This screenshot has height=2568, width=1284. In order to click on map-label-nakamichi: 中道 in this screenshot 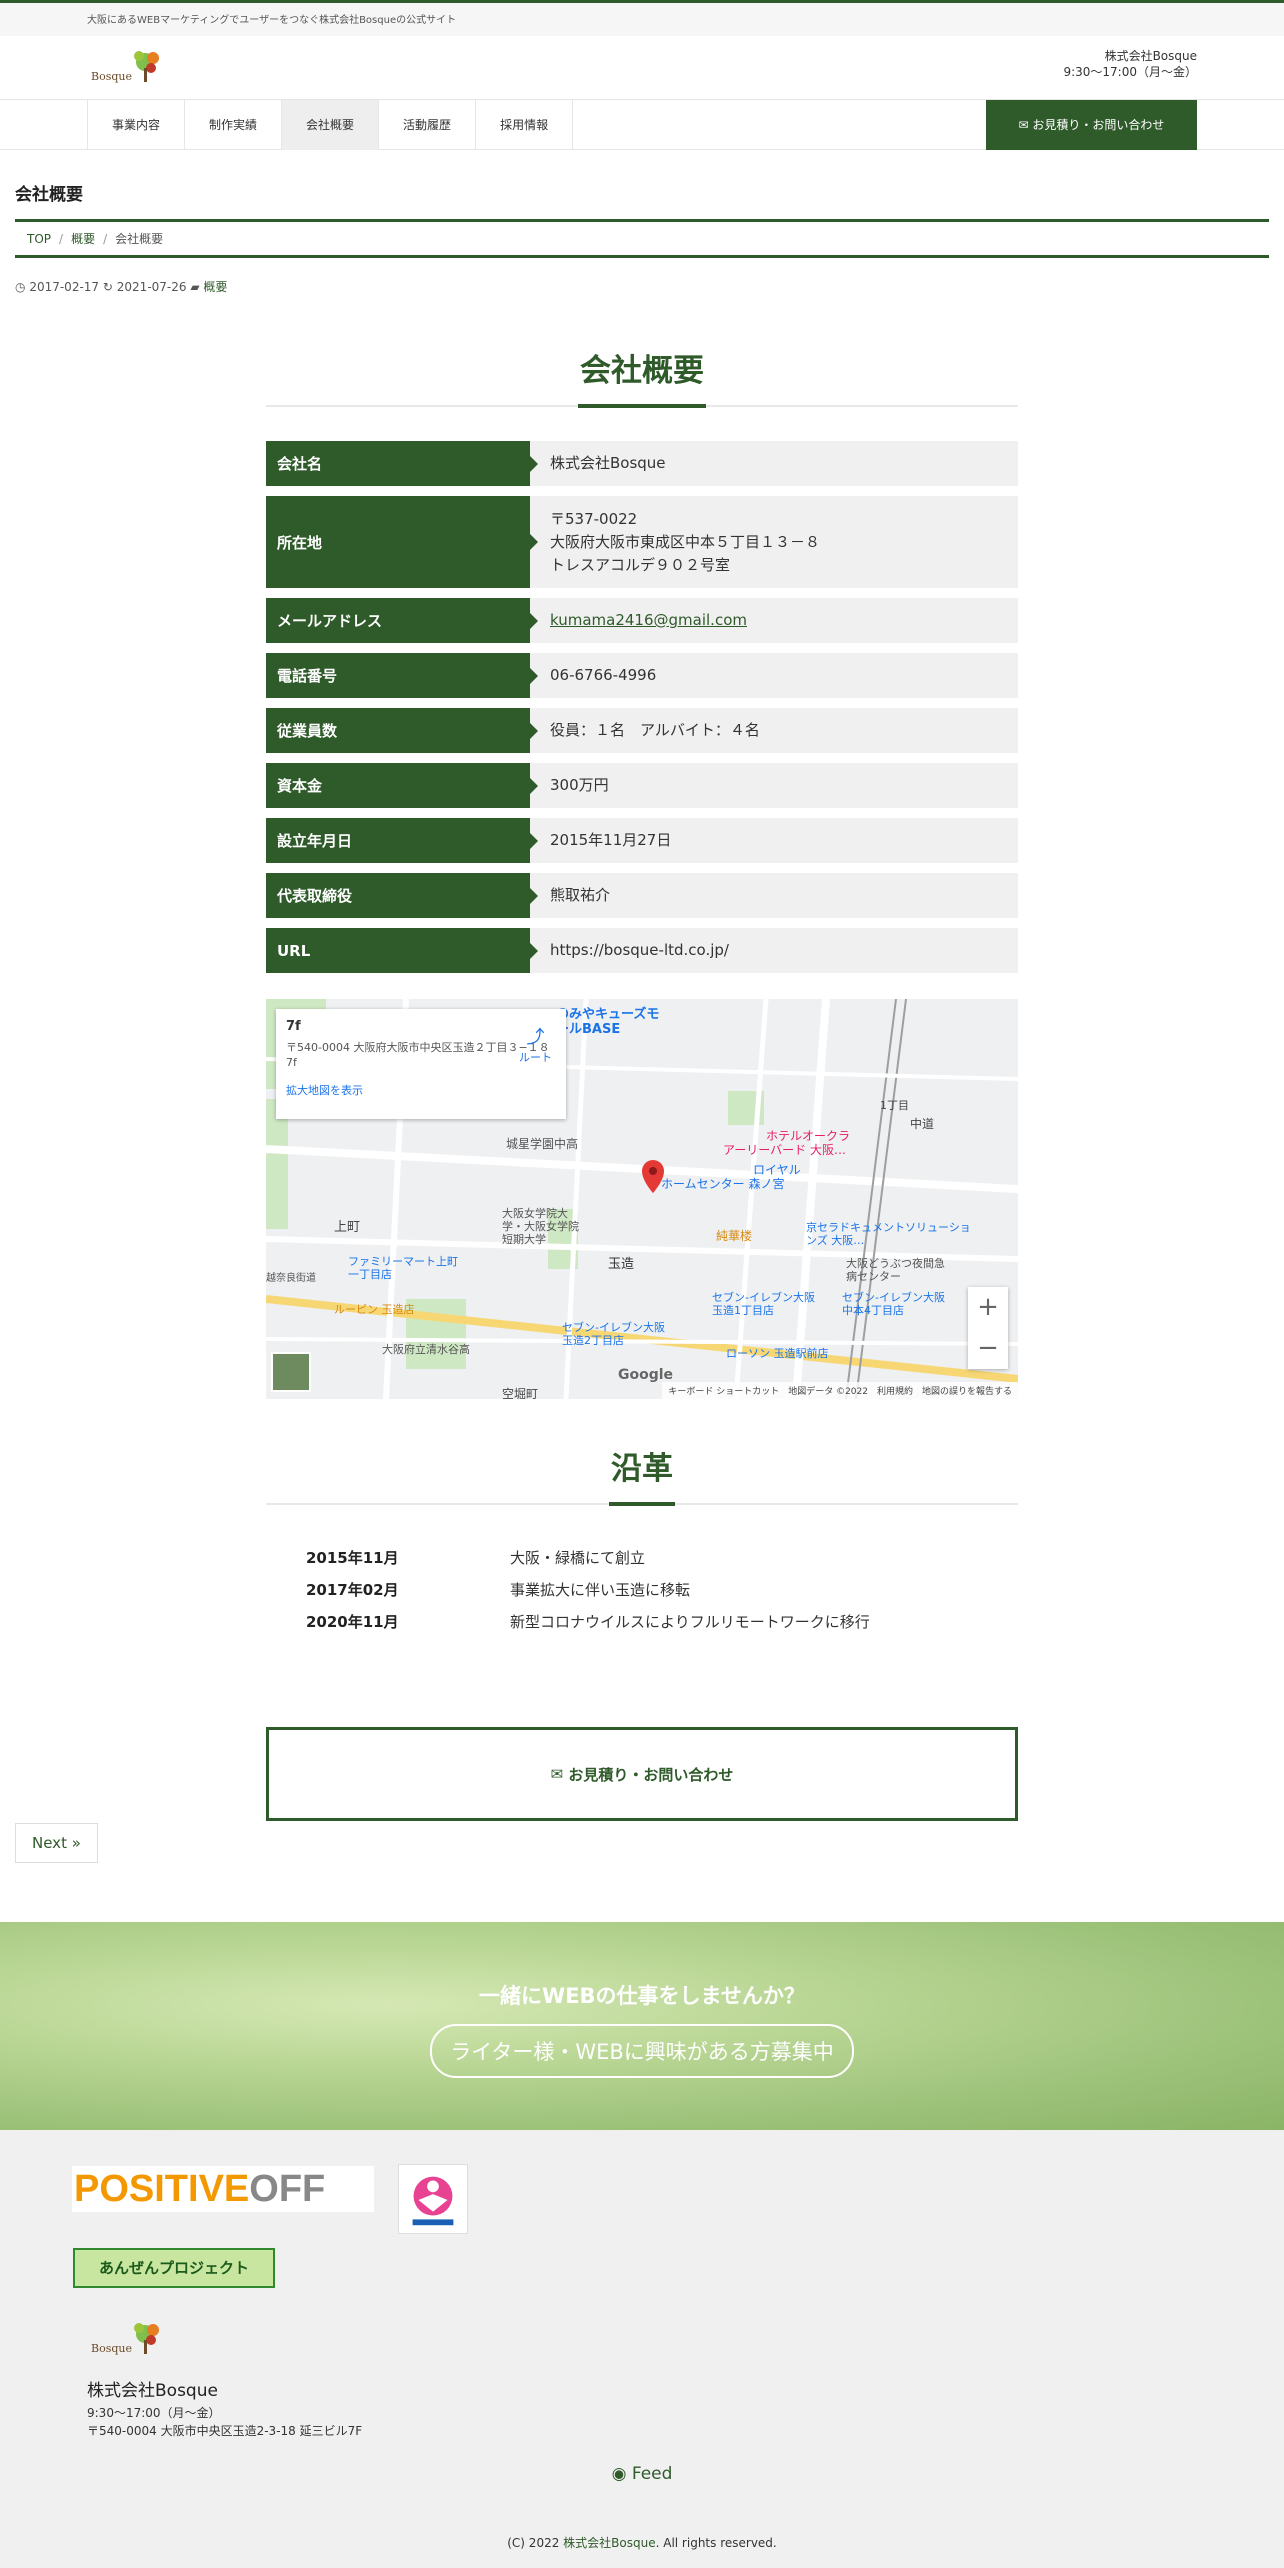, I will do `click(922, 1124)`.